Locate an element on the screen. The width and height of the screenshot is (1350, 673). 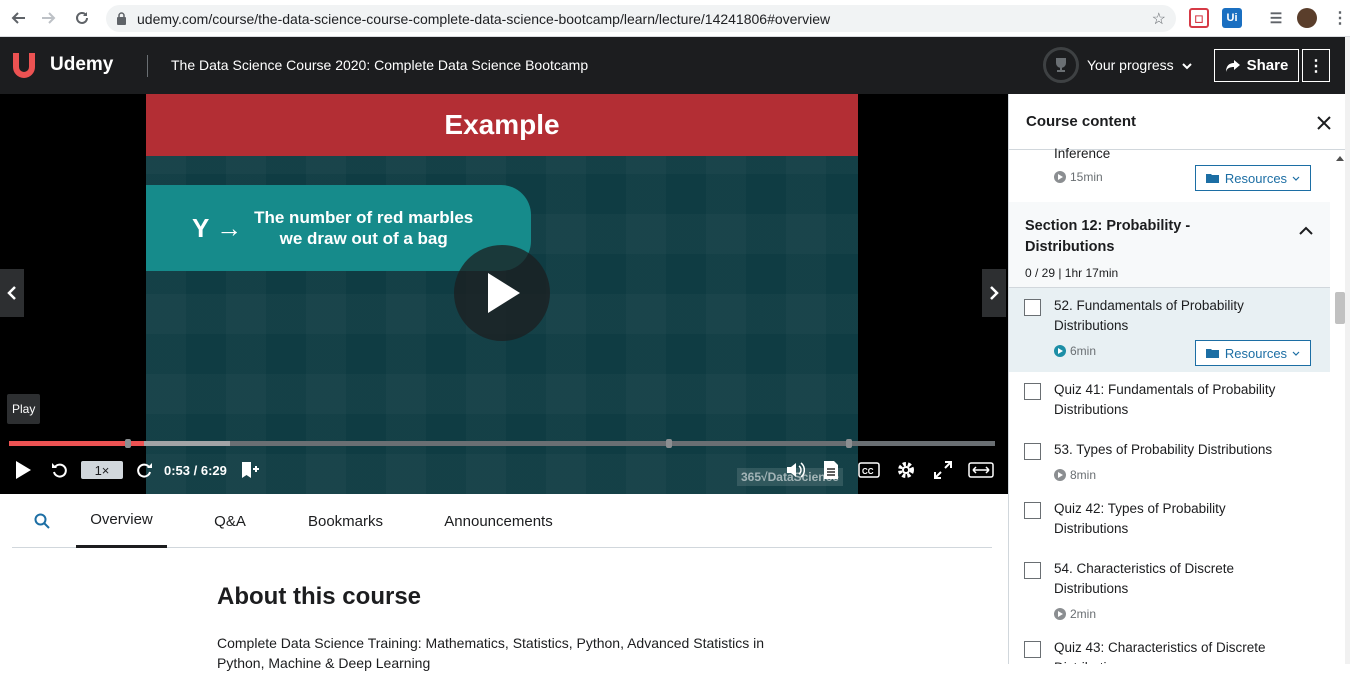
item-duration: 2min is located at coordinates (1075, 614).